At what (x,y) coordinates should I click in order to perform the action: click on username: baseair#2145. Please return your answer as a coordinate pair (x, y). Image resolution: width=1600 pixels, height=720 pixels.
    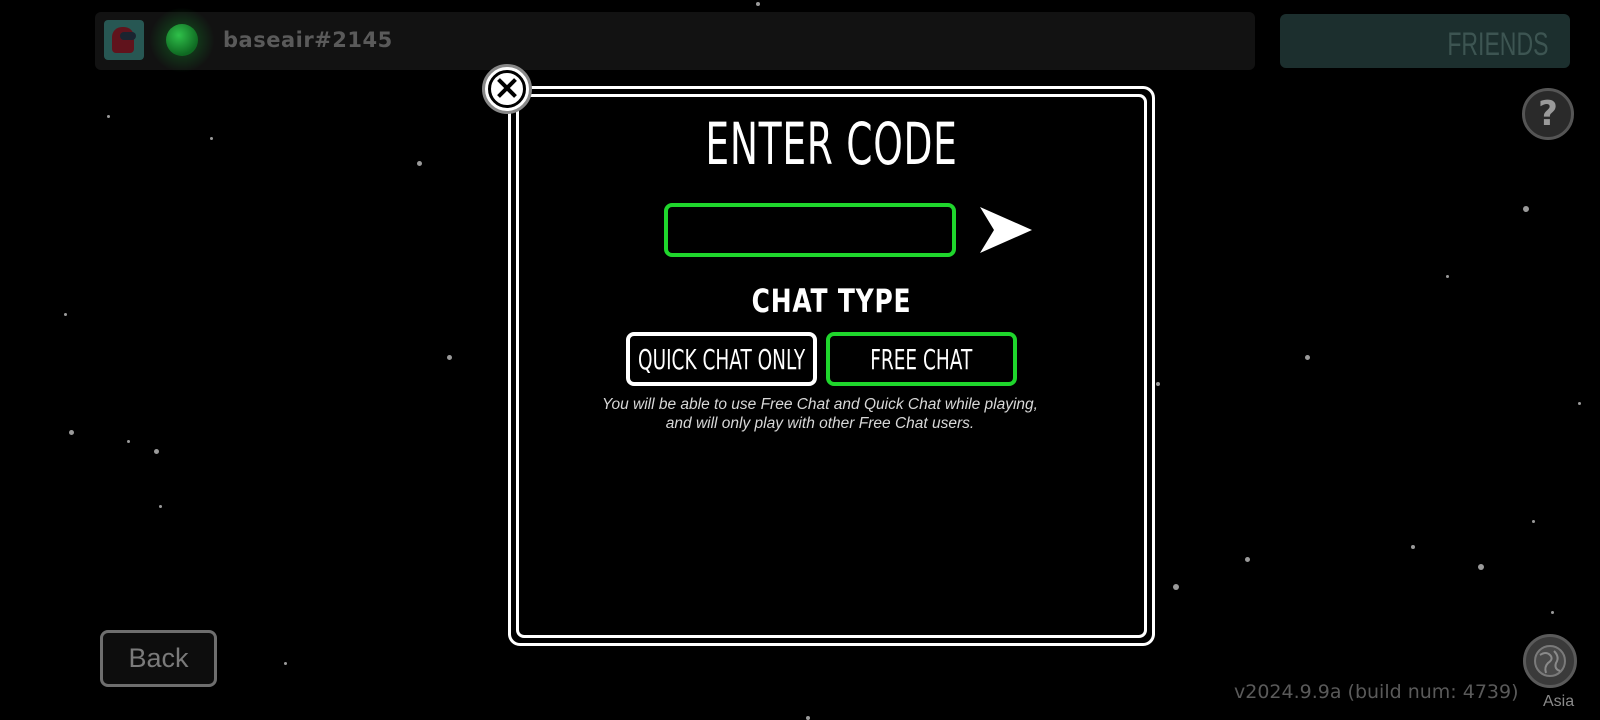
    Looking at the image, I should click on (308, 40).